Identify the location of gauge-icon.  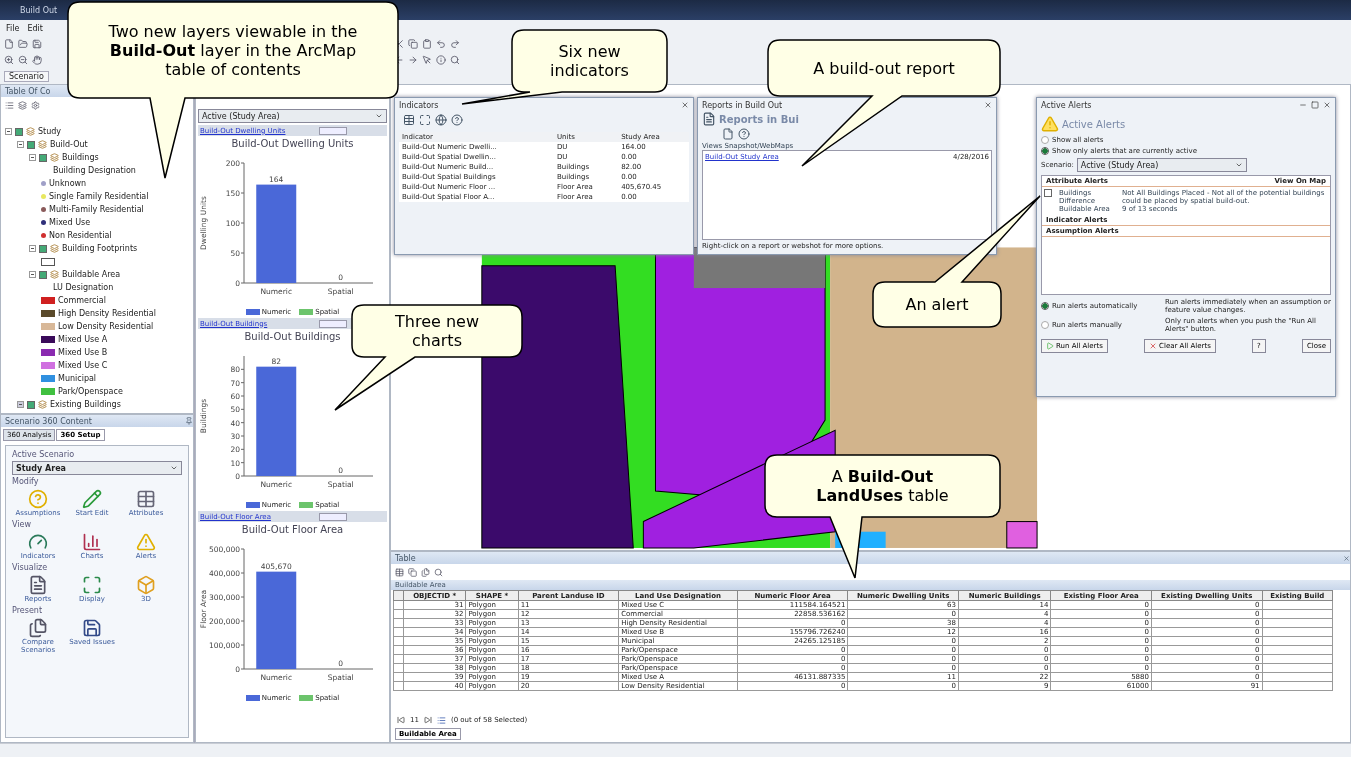
(38, 542).